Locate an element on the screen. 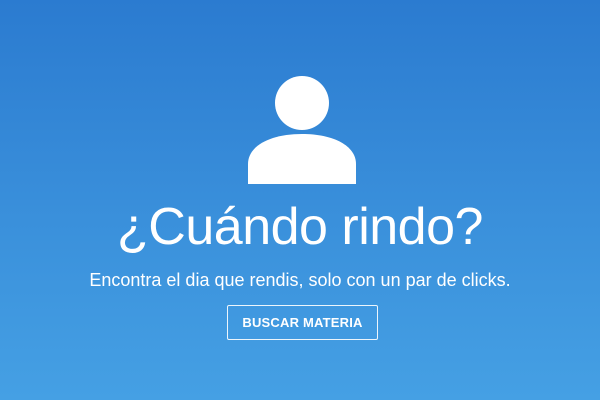 The width and height of the screenshot is (600, 400). page-title: ¿Cuándo rindo? is located at coordinates (300, 227).